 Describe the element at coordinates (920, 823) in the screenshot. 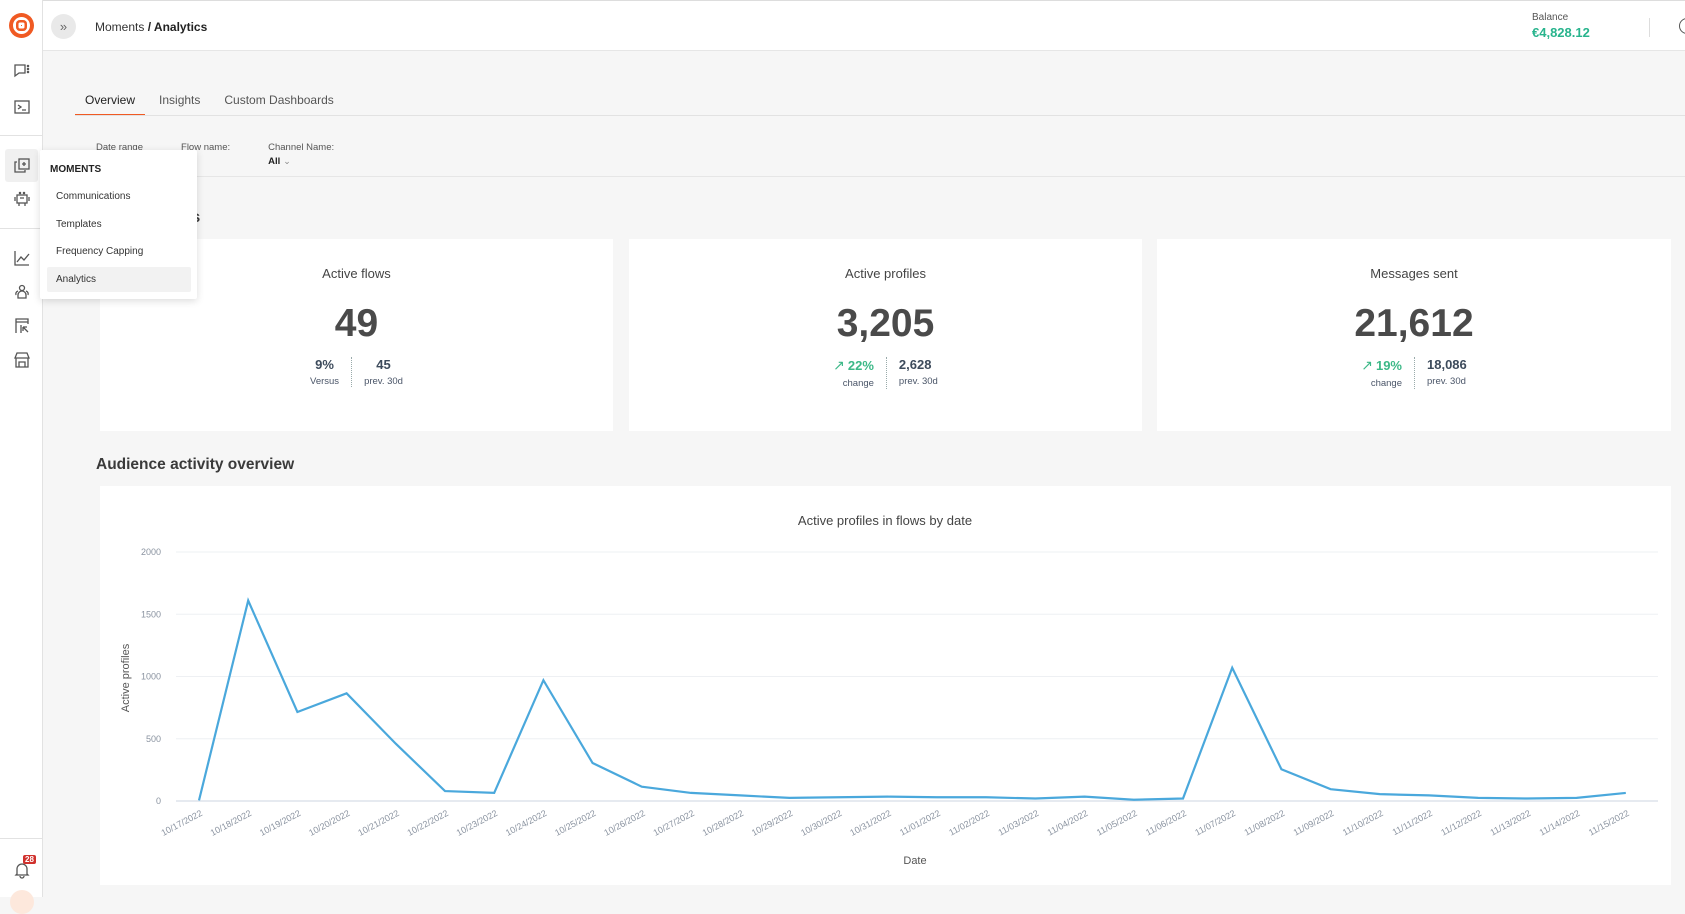

I see `chart-x-tick-label: 11/01/2022` at that location.